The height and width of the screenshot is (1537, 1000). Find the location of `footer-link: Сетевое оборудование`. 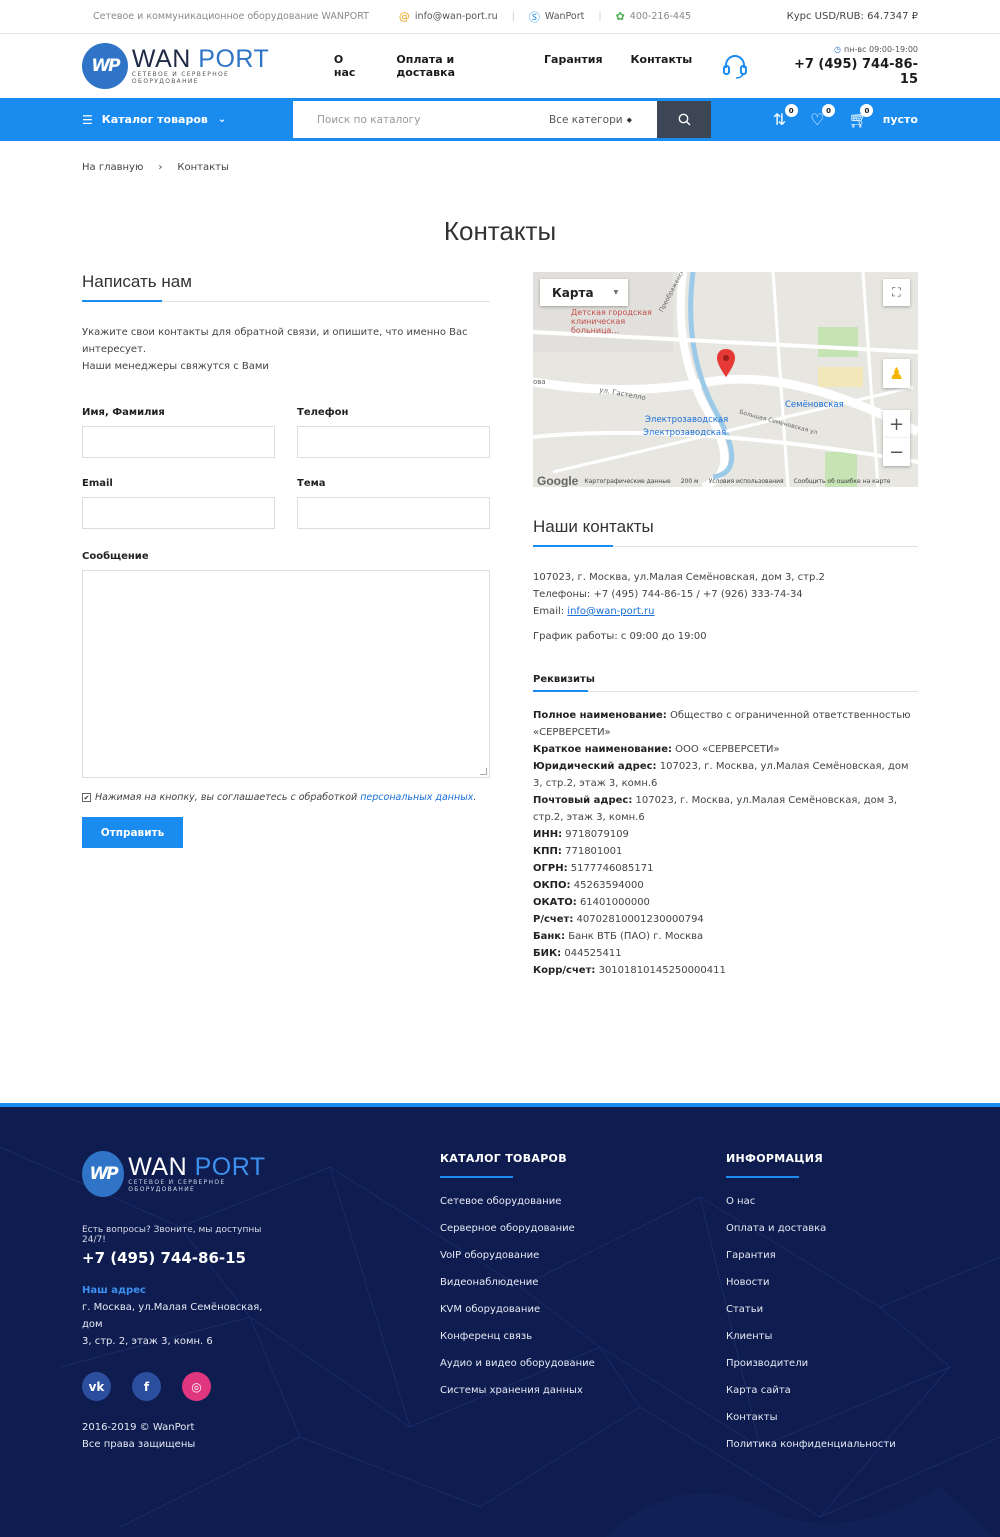

footer-link: Сетевое оборудование is located at coordinates (500, 1201).